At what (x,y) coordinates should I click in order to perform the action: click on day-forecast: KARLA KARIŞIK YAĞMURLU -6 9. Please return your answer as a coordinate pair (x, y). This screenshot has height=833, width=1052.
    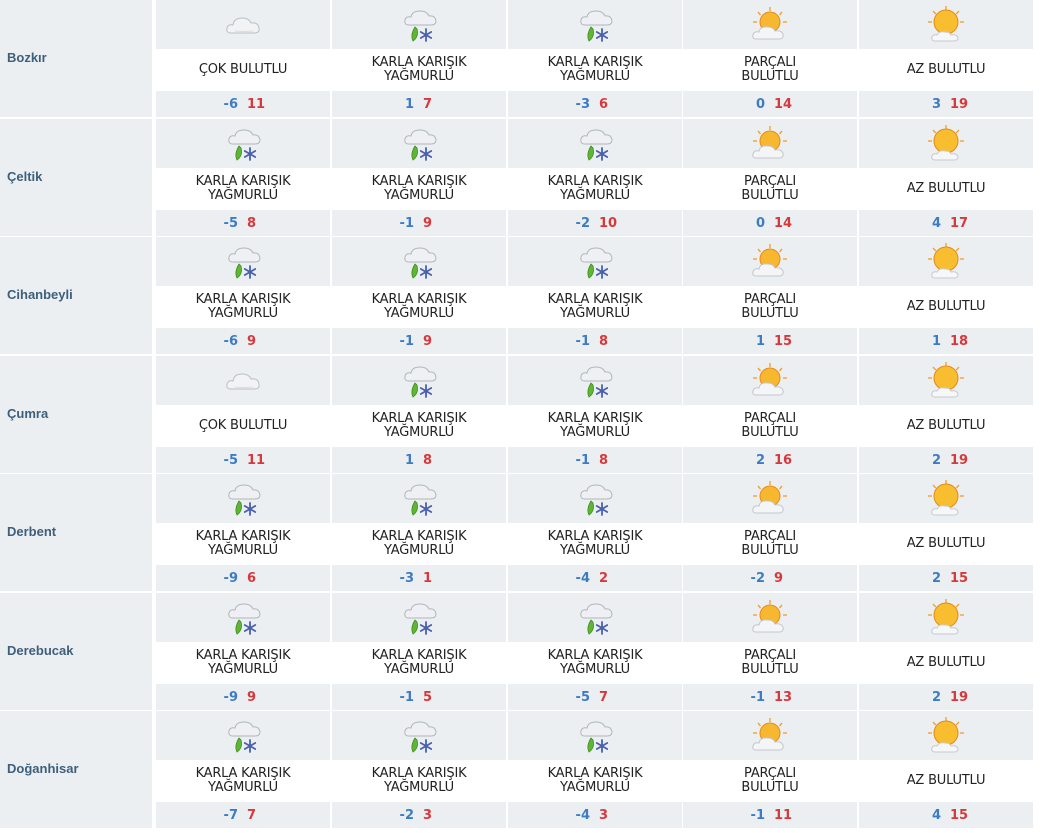
    Looking at the image, I should click on (243, 295).